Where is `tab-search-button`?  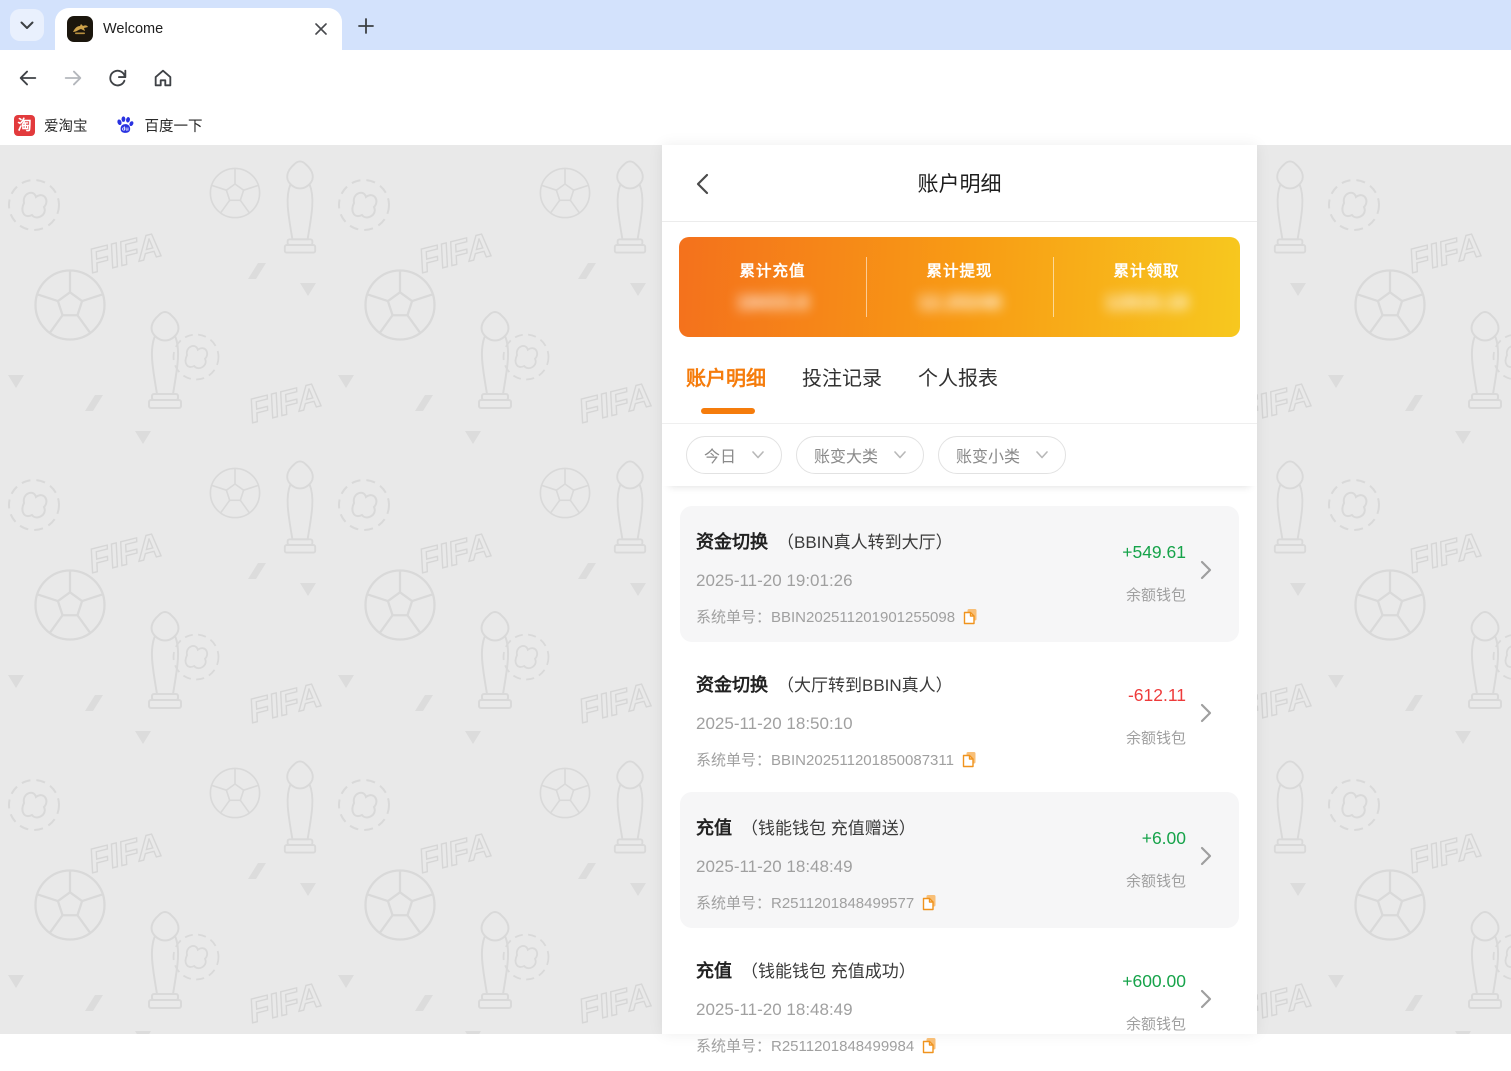 tab-search-button is located at coordinates (27, 25).